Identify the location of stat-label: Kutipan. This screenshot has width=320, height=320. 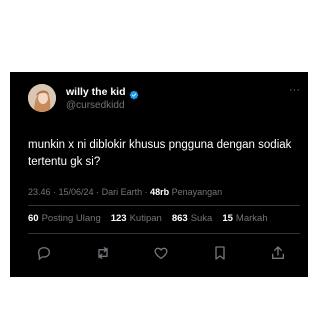
(145, 218).